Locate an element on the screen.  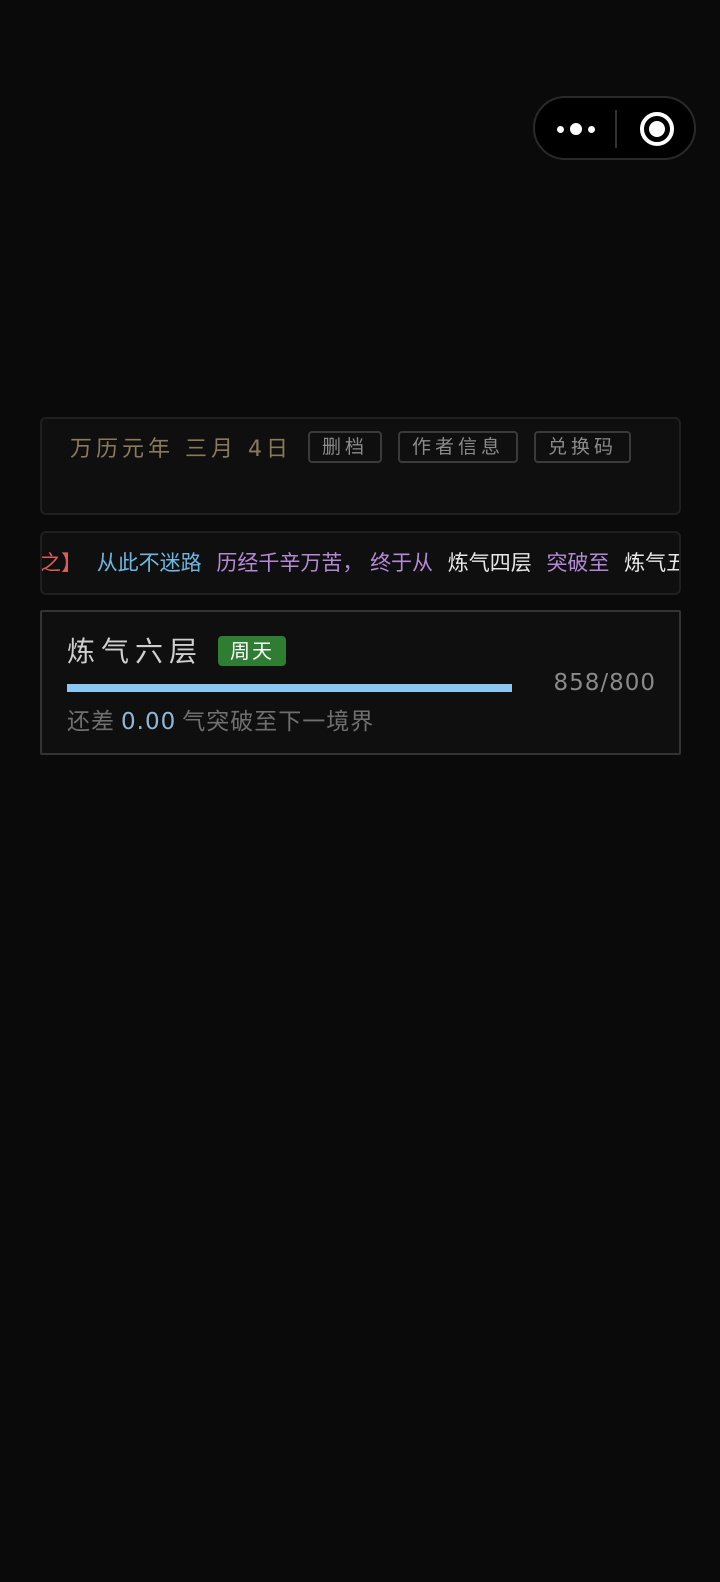
redeem-code-button: 兑换码 is located at coordinates (583, 447).